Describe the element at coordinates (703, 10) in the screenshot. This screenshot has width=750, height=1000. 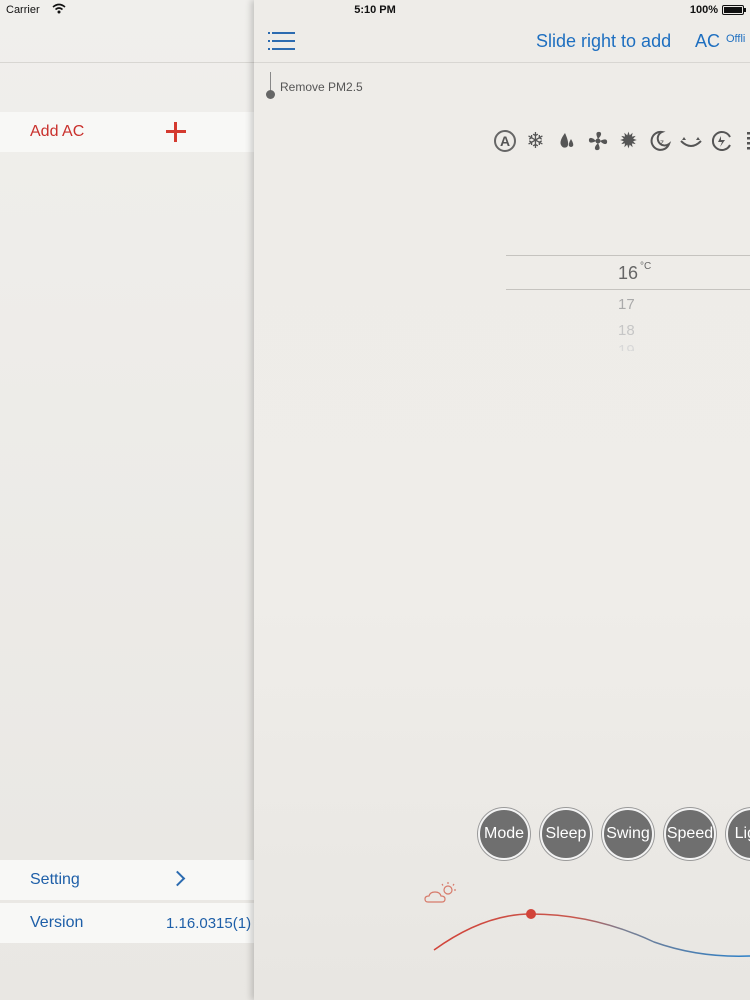
I see `battery-percent: 100%` at that location.